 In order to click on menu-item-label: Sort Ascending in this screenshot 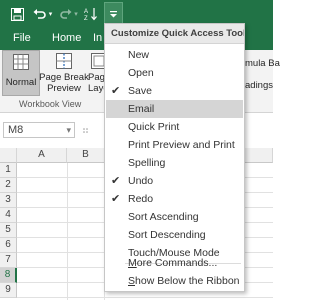, I will do `click(163, 217)`.